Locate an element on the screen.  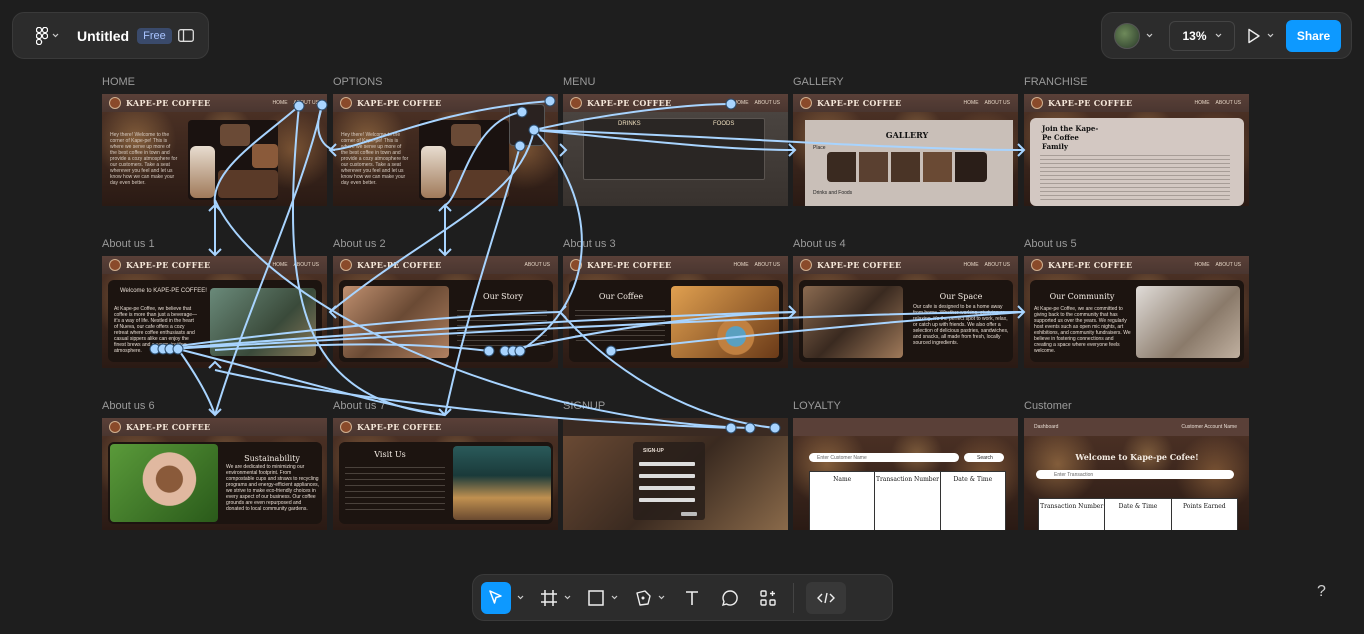
frame-menu: KAPE-PE COFFEE HOME ABOUT US DRINKS FOODS is located at coordinates (675, 150).